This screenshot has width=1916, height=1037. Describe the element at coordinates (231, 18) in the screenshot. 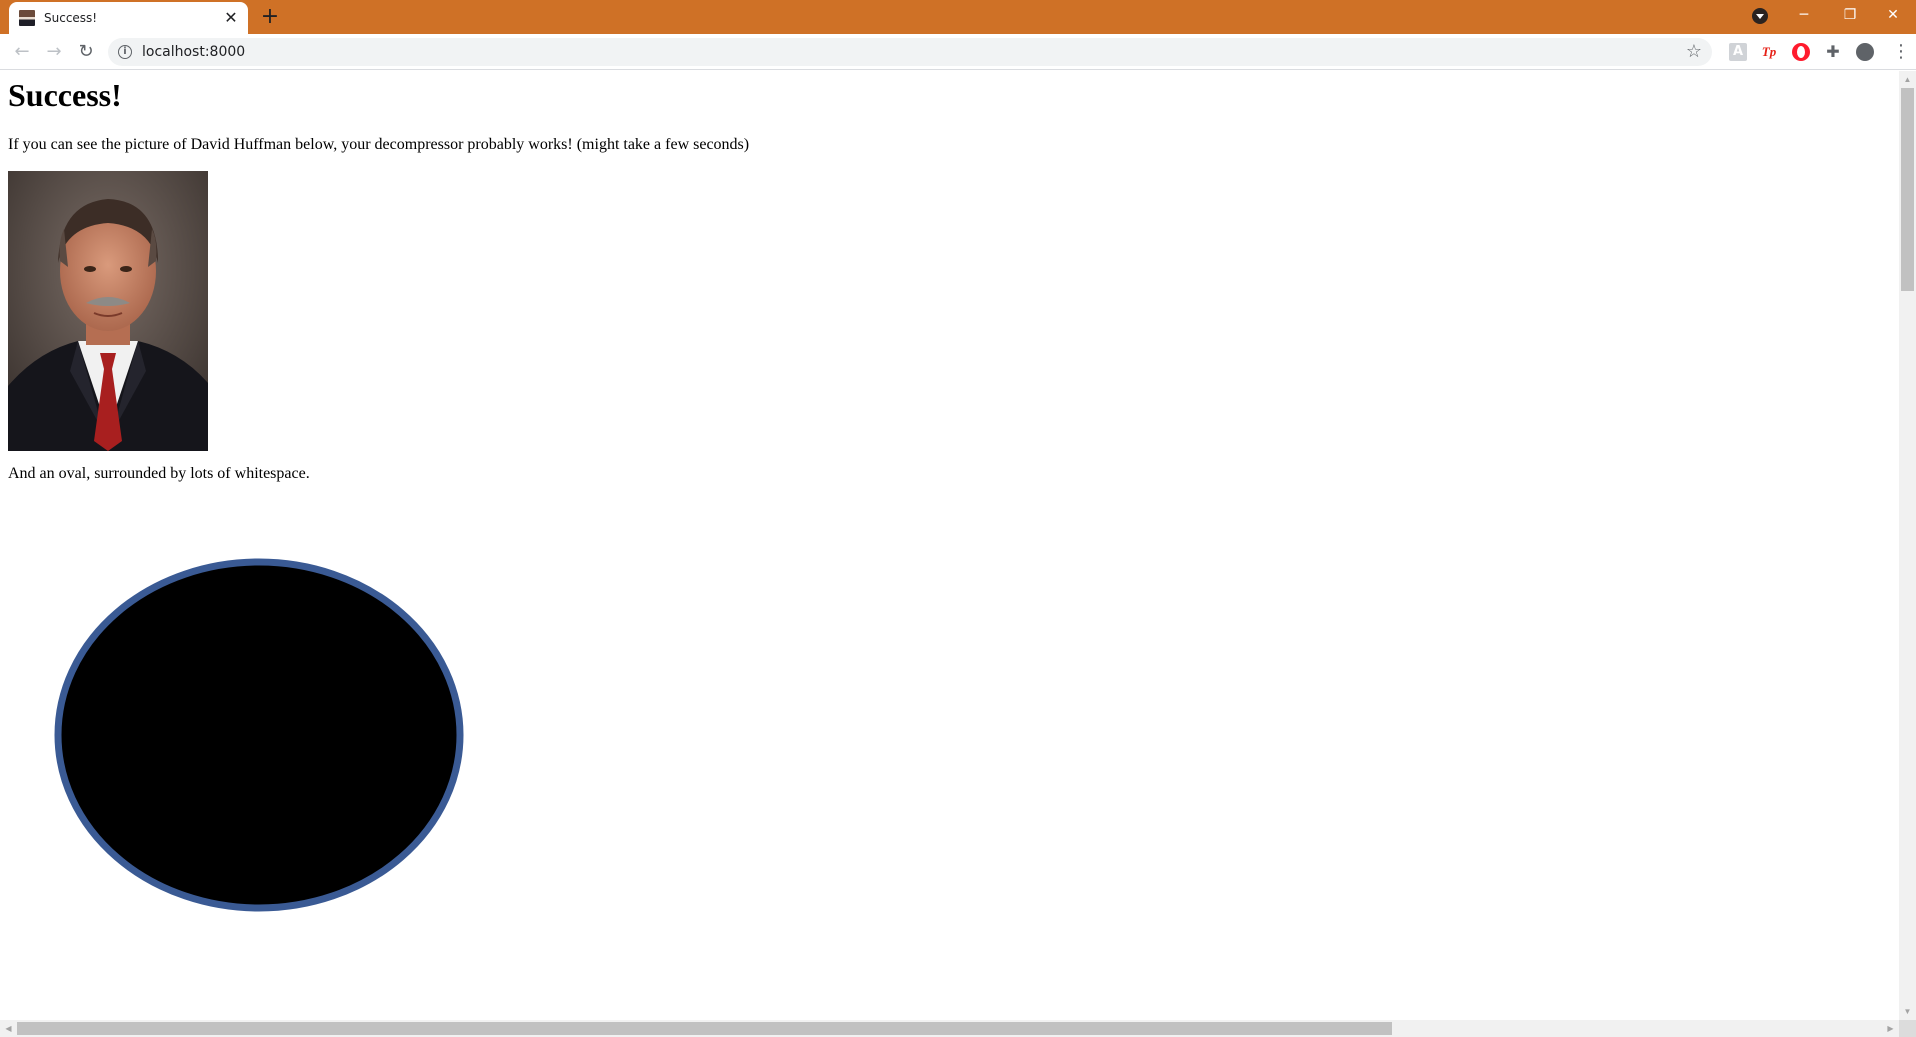

I see `tab-close-icon: ✕` at that location.